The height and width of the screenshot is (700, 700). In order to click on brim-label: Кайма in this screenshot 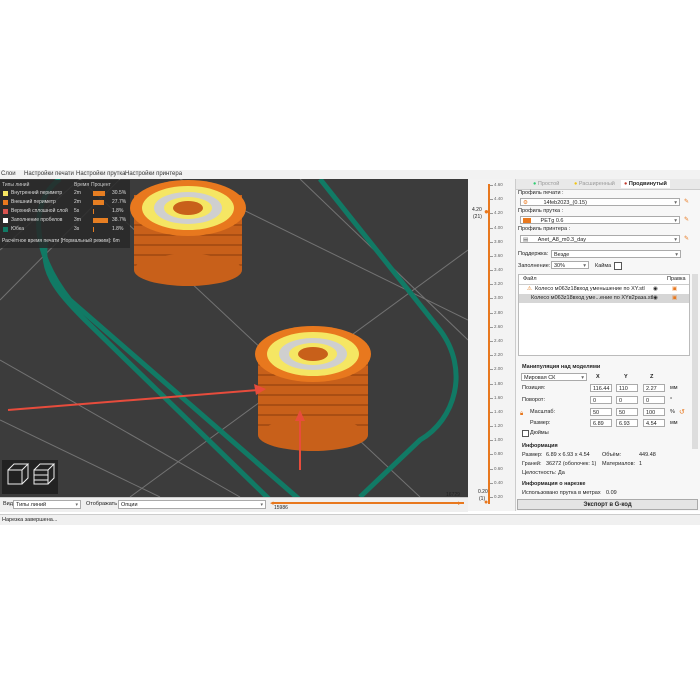, I will do `click(603, 266)`.